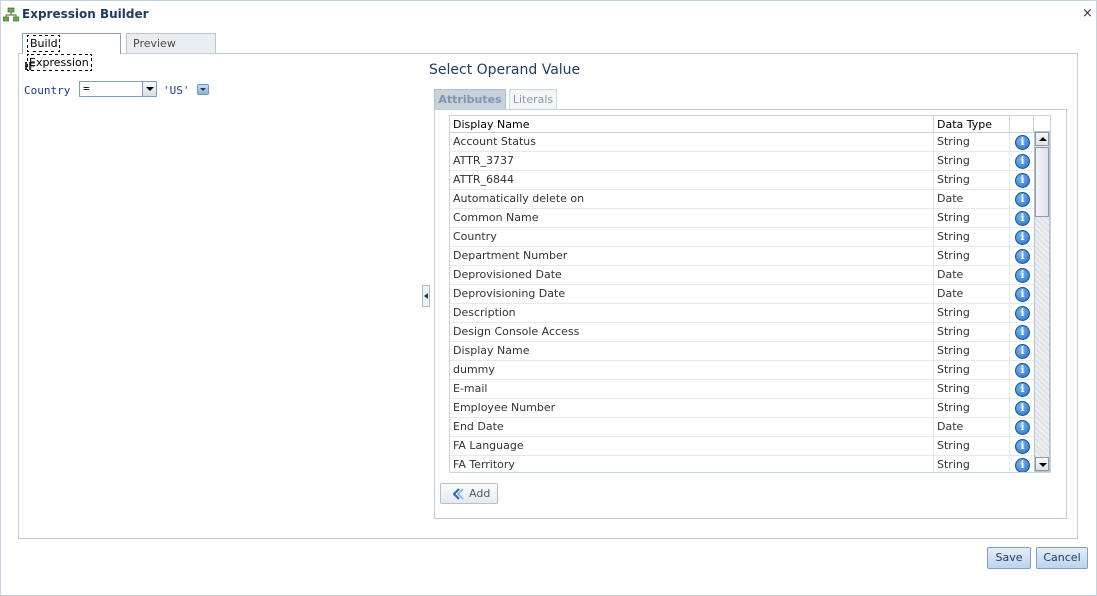 This screenshot has width=1097, height=596. What do you see at coordinates (1009, 558) in the screenshot?
I see `save-button: Save` at bounding box center [1009, 558].